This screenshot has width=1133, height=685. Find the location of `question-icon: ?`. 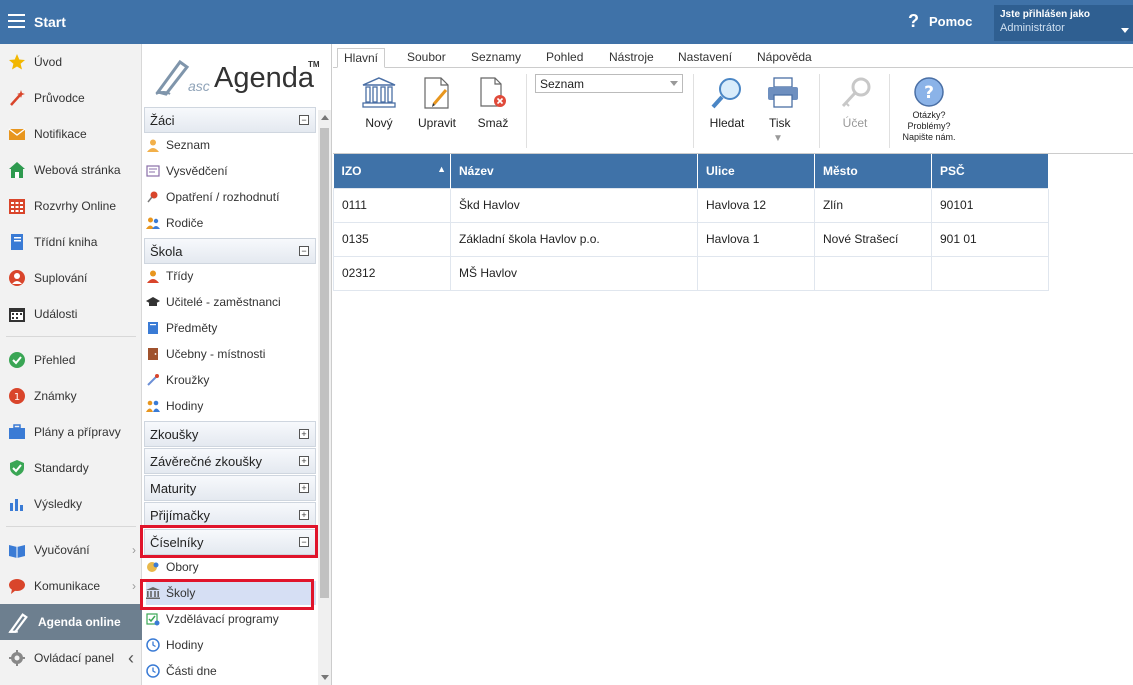

question-icon: ? is located at coordinates (913, 21).